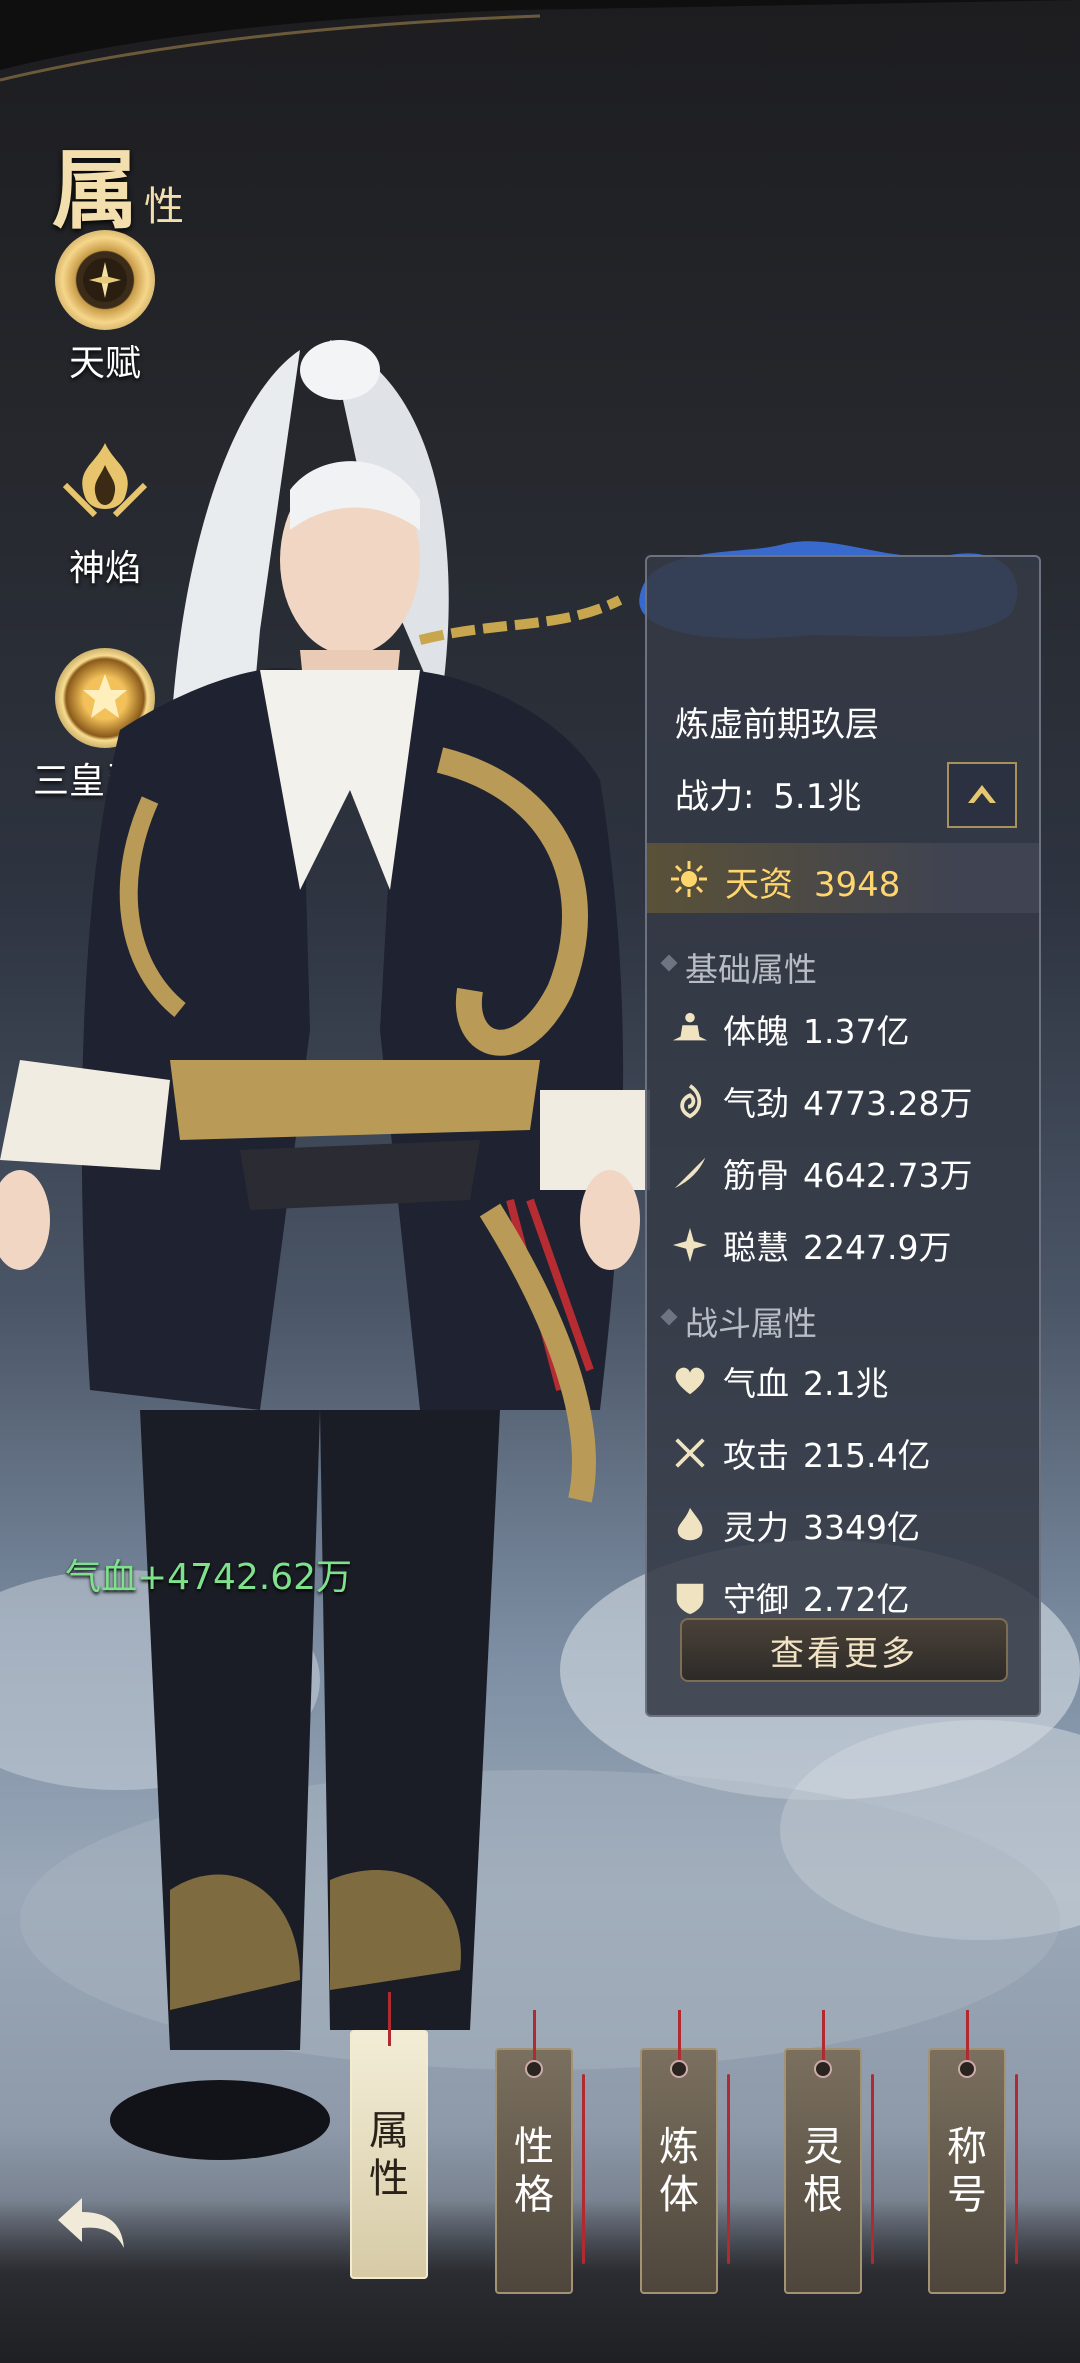 The image size is (1080, 2363). What do you see at coordinates (967, 2147) in the screenshot?
I see `tab-label: 称` at bounding box center [967, 2147].